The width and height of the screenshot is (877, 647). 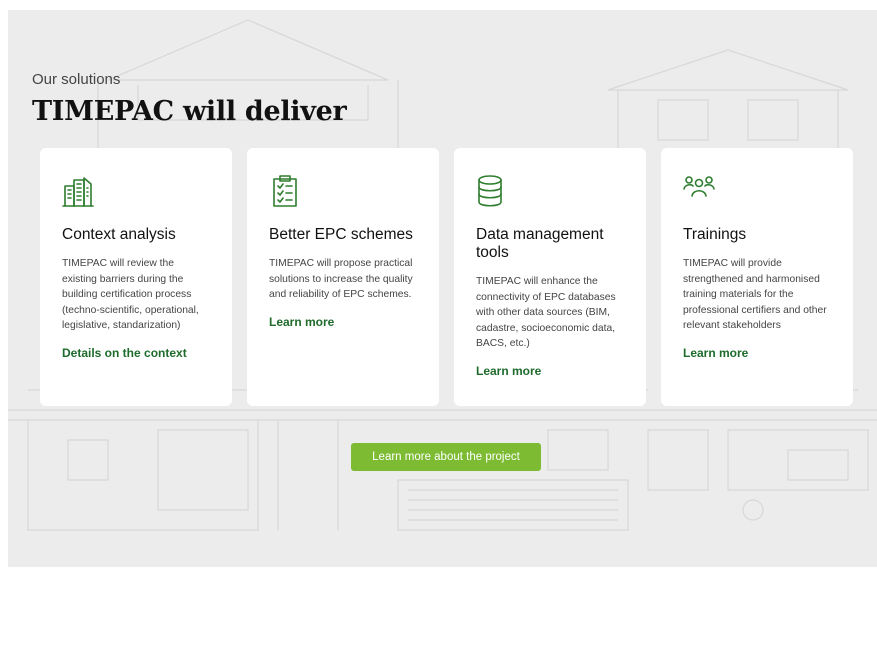 I want to click on database-icon, so click(x=490, y=191).